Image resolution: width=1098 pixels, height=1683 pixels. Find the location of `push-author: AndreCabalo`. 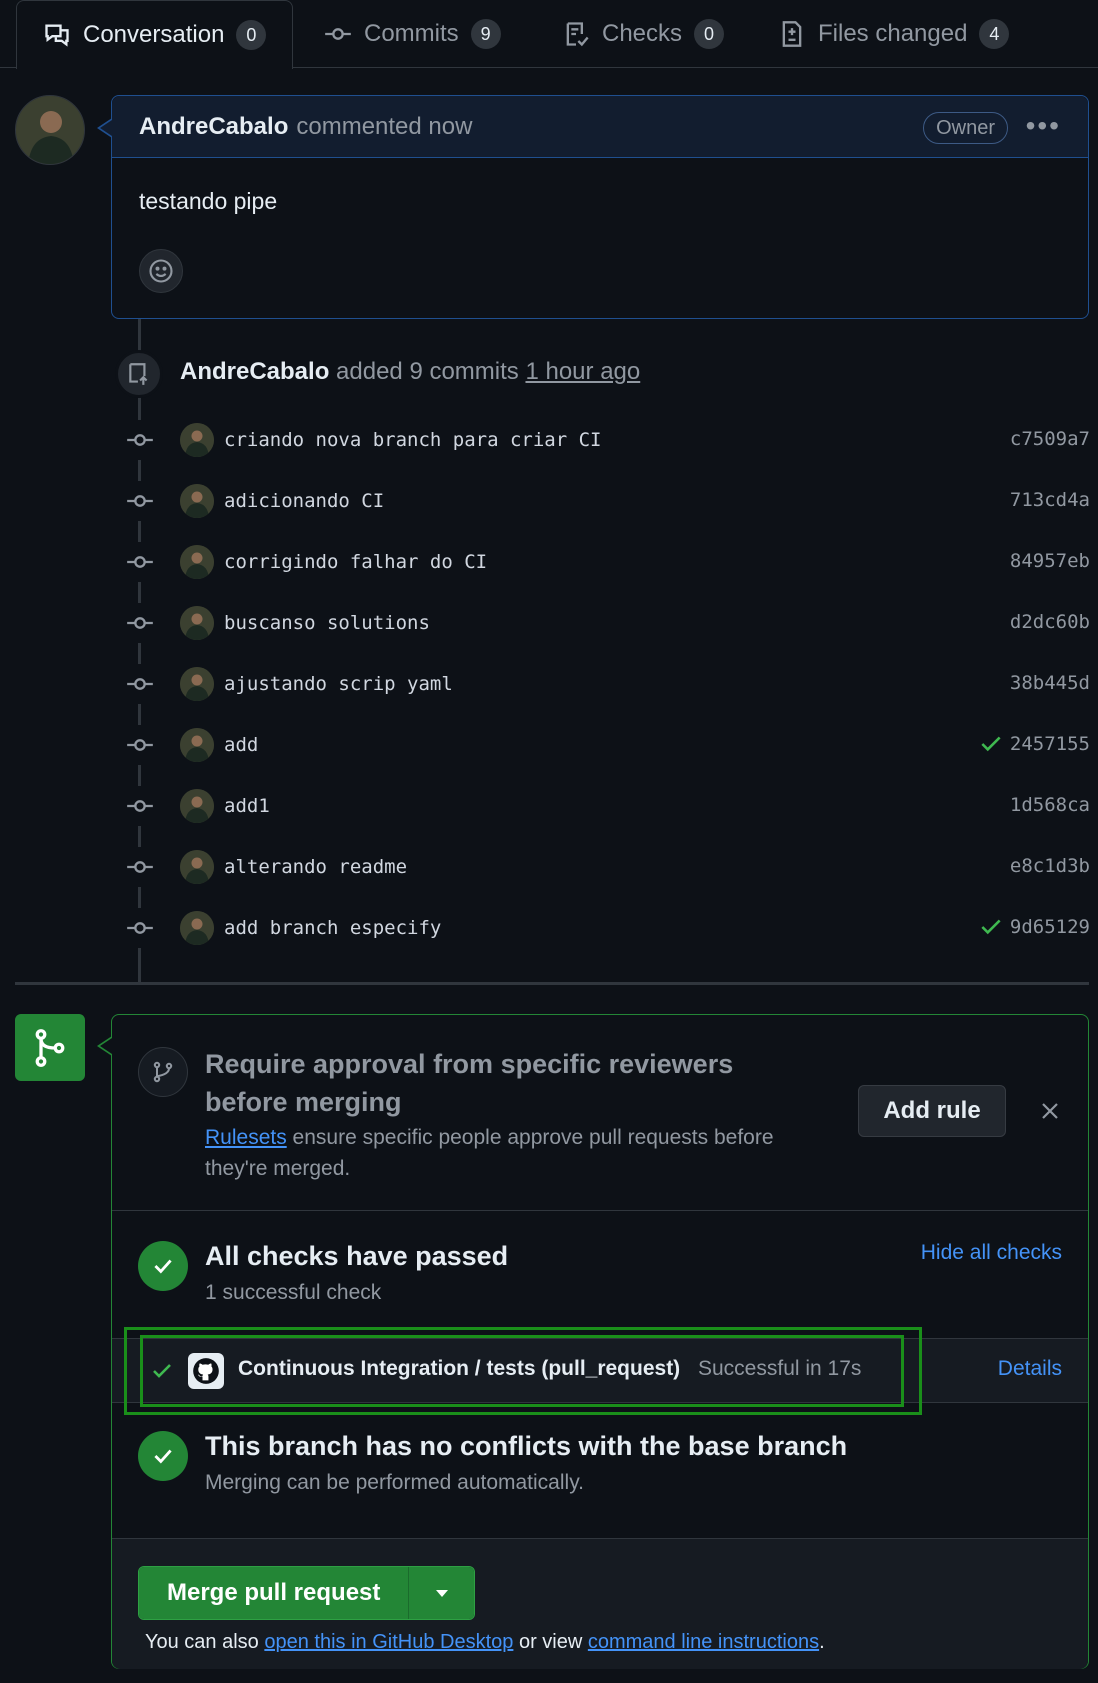

push-author: AndreCabalo is located at coordinates (254, 371).